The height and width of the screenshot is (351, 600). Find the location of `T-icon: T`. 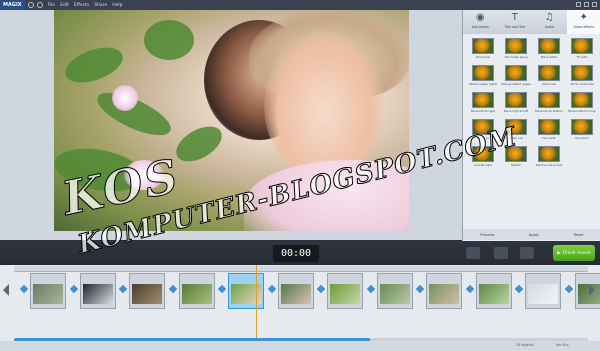

T-icon: T is located at coordinates (514, 17).